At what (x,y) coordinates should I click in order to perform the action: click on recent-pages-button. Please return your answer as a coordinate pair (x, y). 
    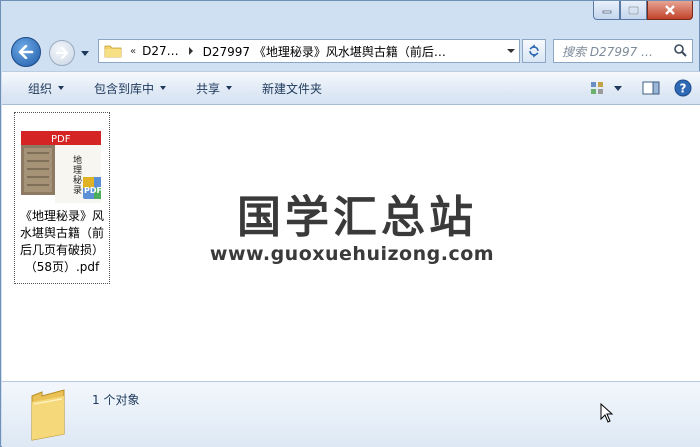
    Looking at the image, I should click on (85, 53).